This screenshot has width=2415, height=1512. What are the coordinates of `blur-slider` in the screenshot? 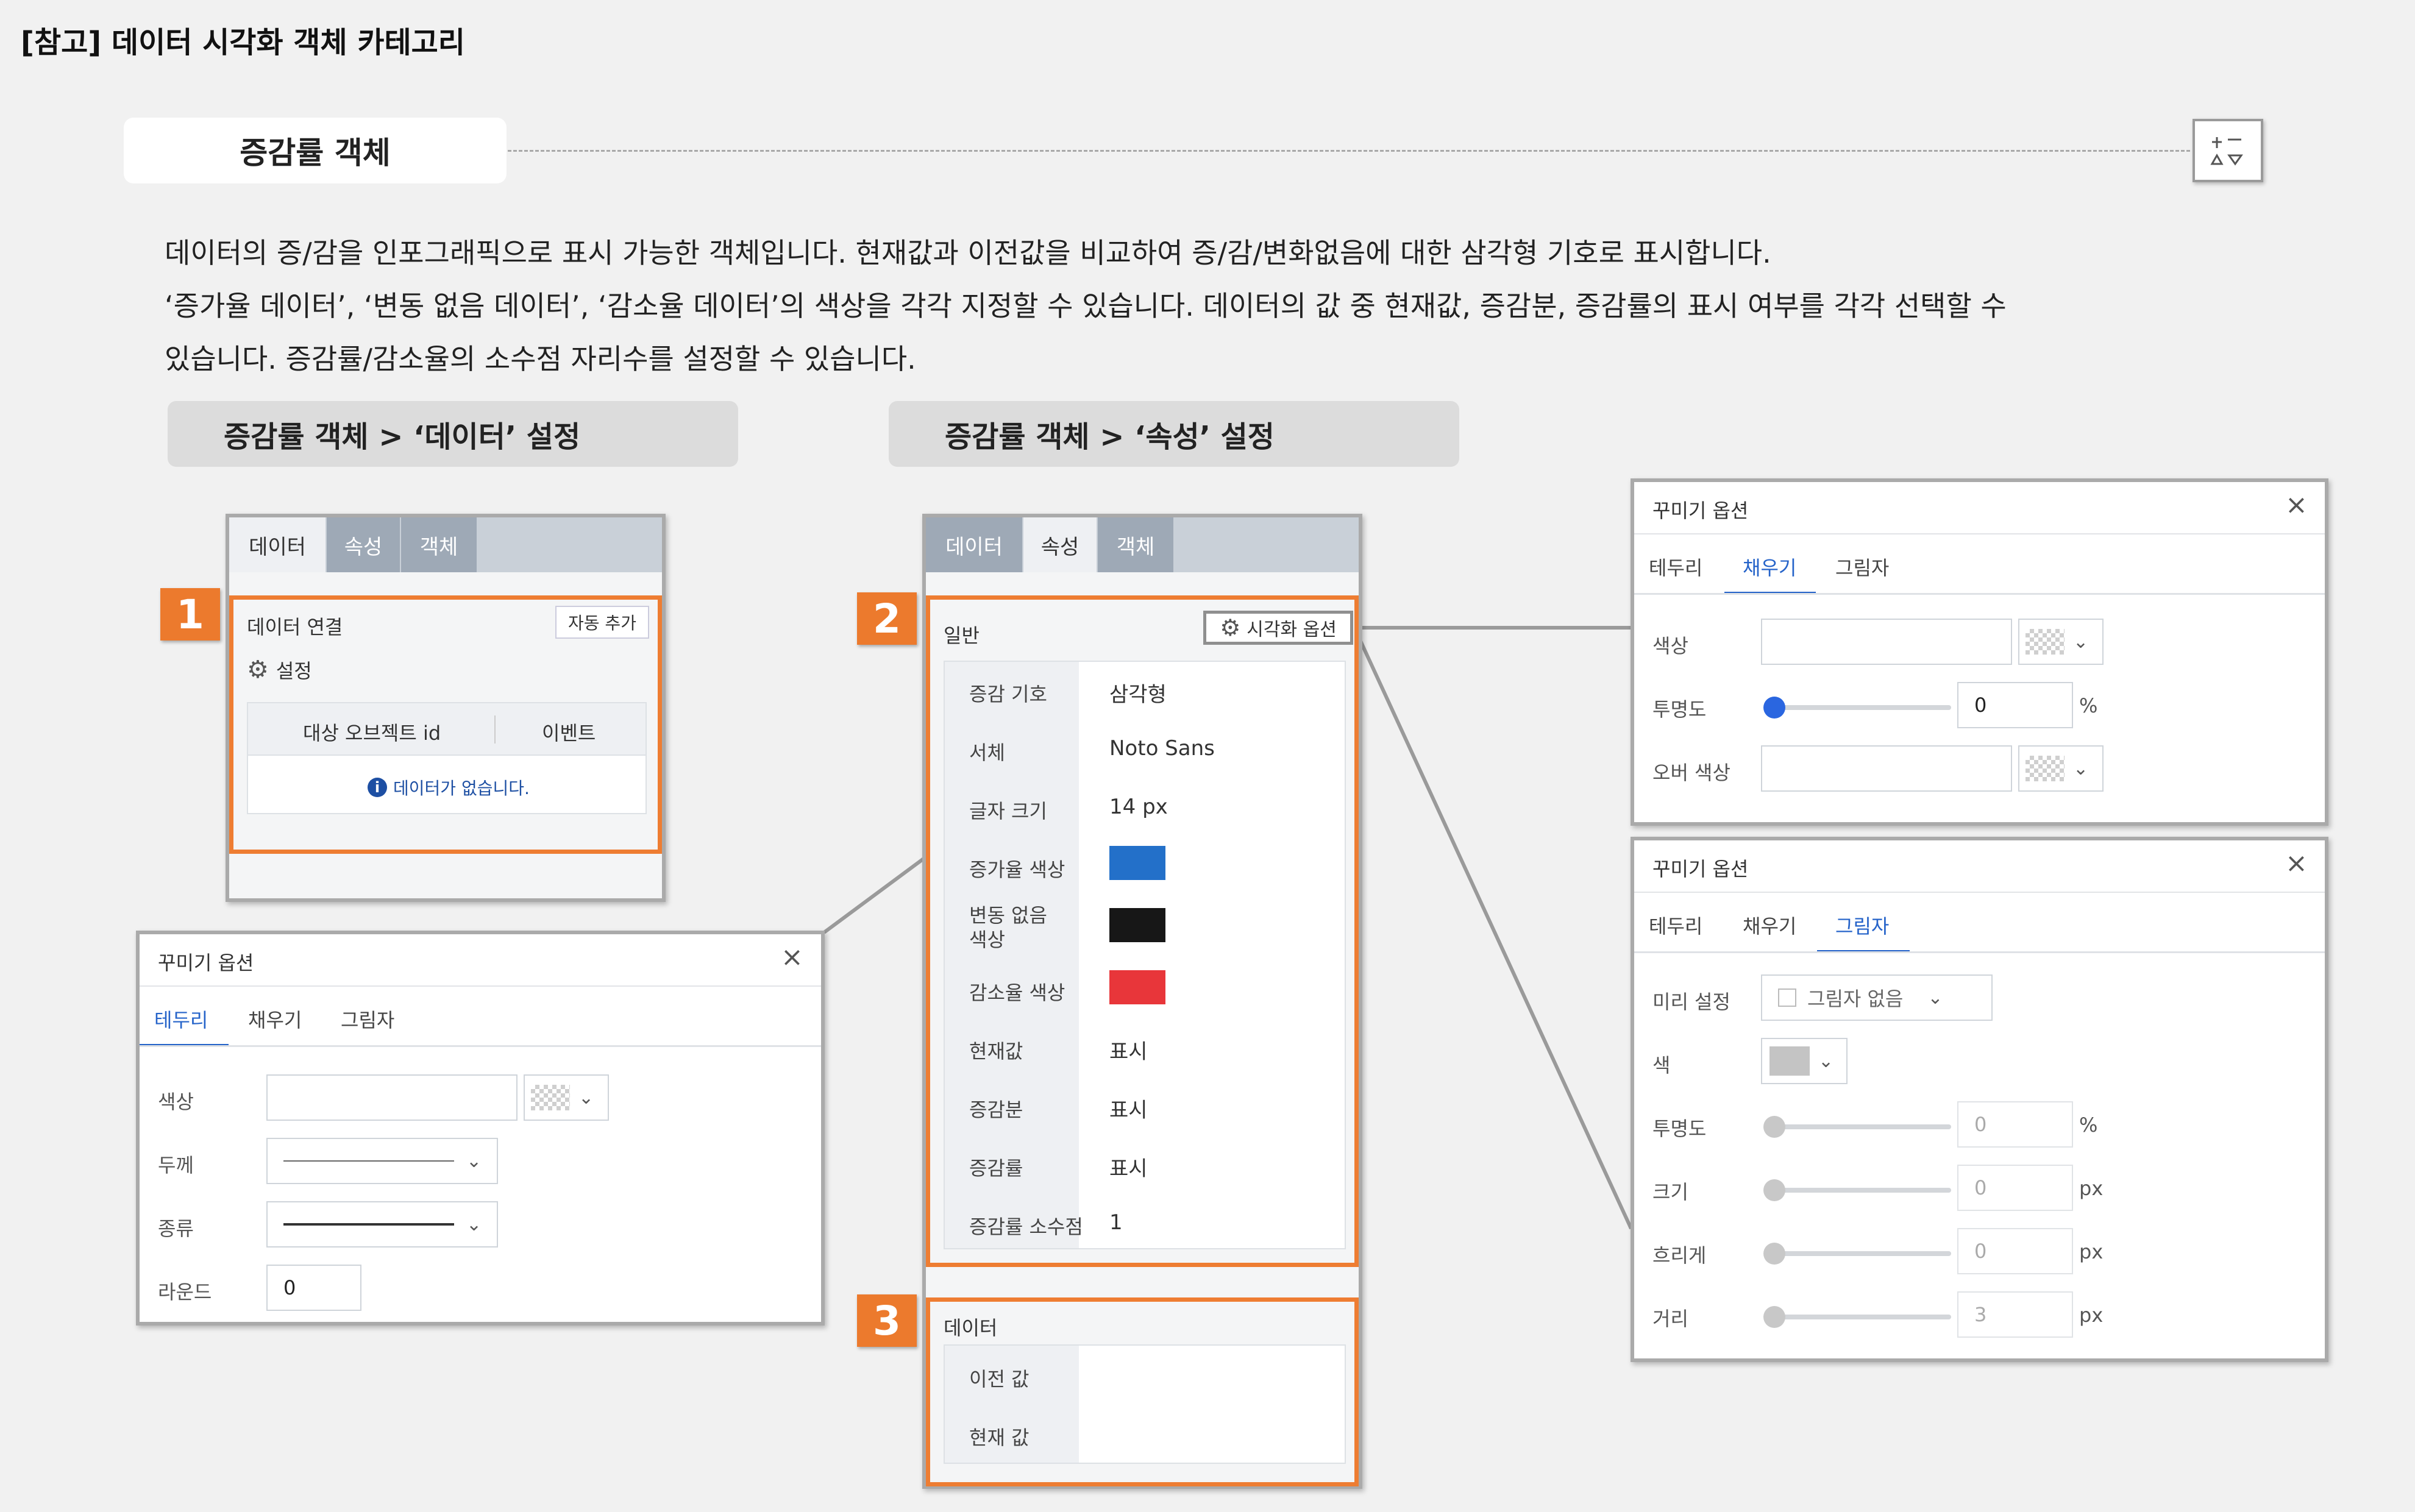 It's located at (1859, 1254).